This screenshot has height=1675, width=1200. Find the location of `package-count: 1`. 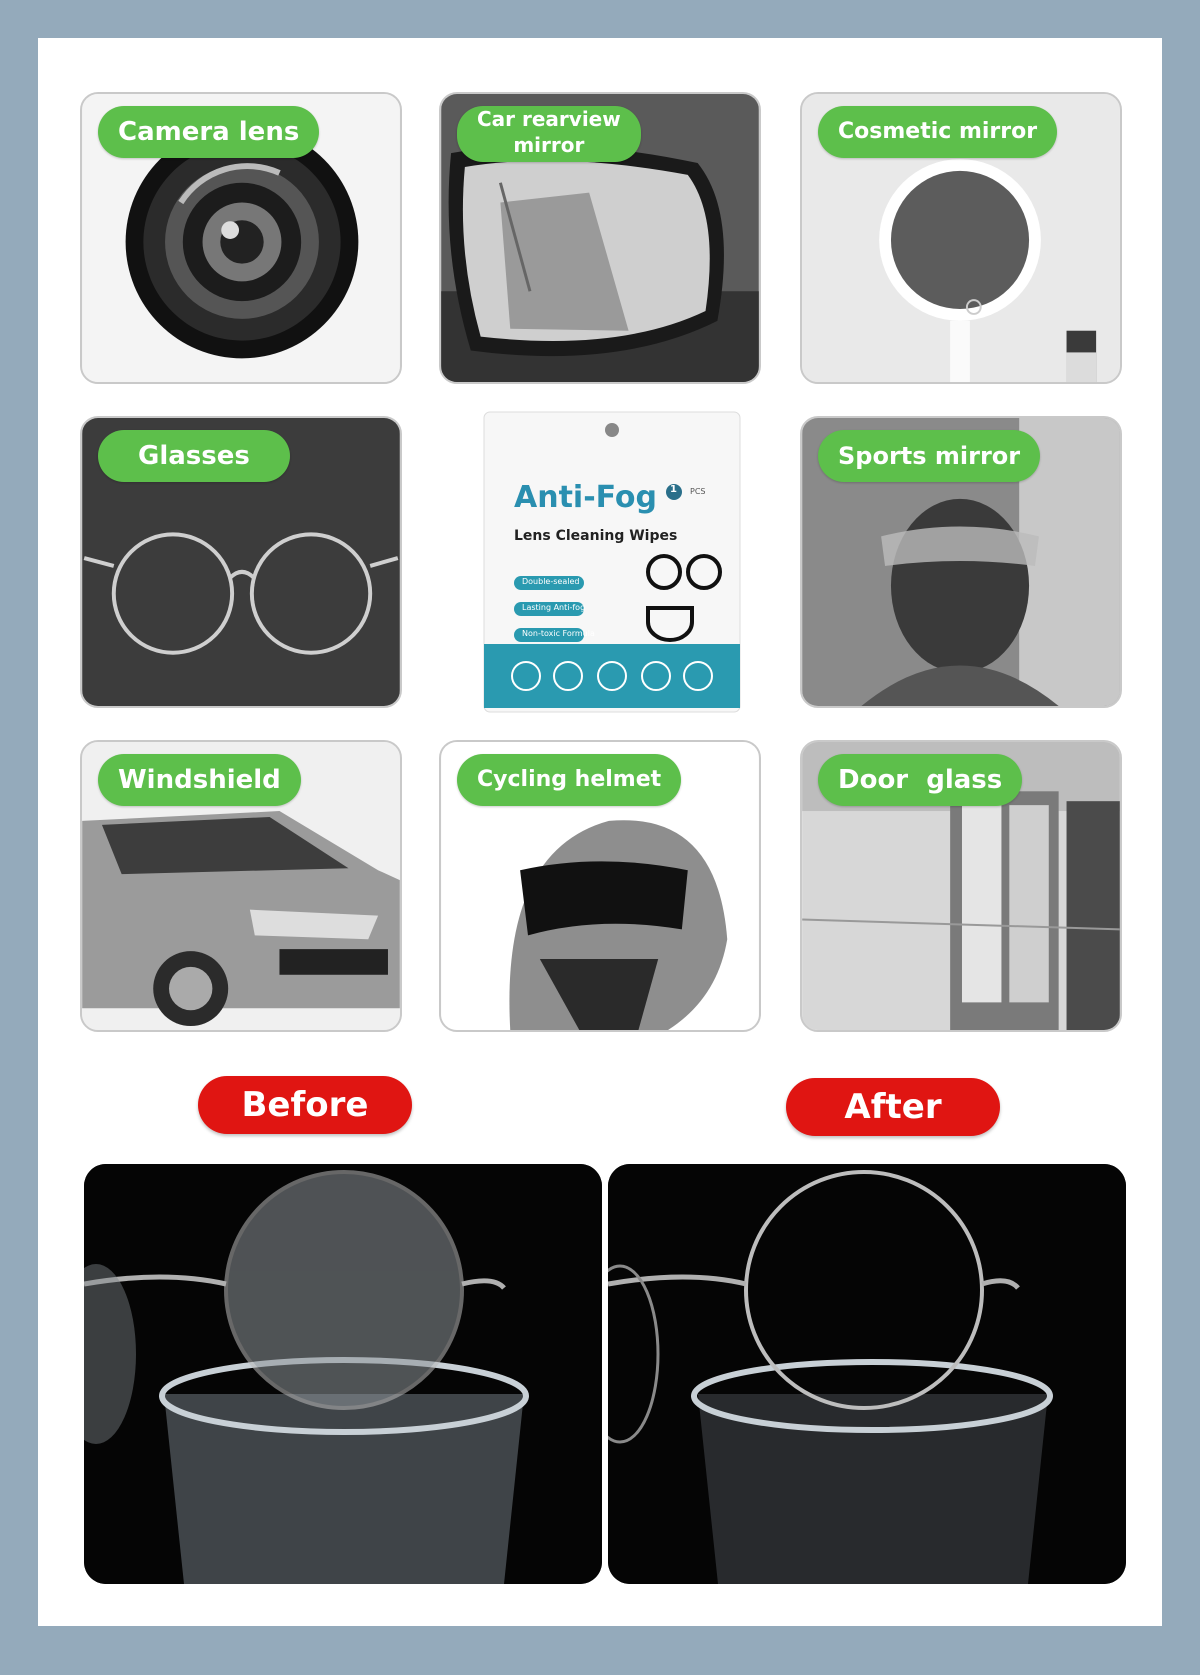

package-count: 1 is located at coordinates (673, 489).